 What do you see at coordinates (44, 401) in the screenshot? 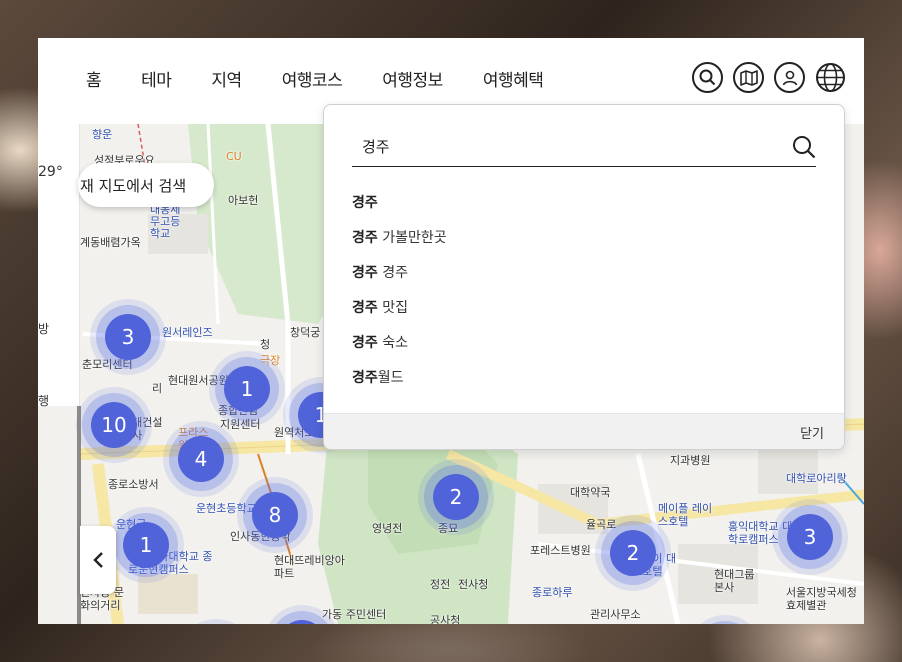
I see `panel-text: 행` at bounding box center [44, 401].